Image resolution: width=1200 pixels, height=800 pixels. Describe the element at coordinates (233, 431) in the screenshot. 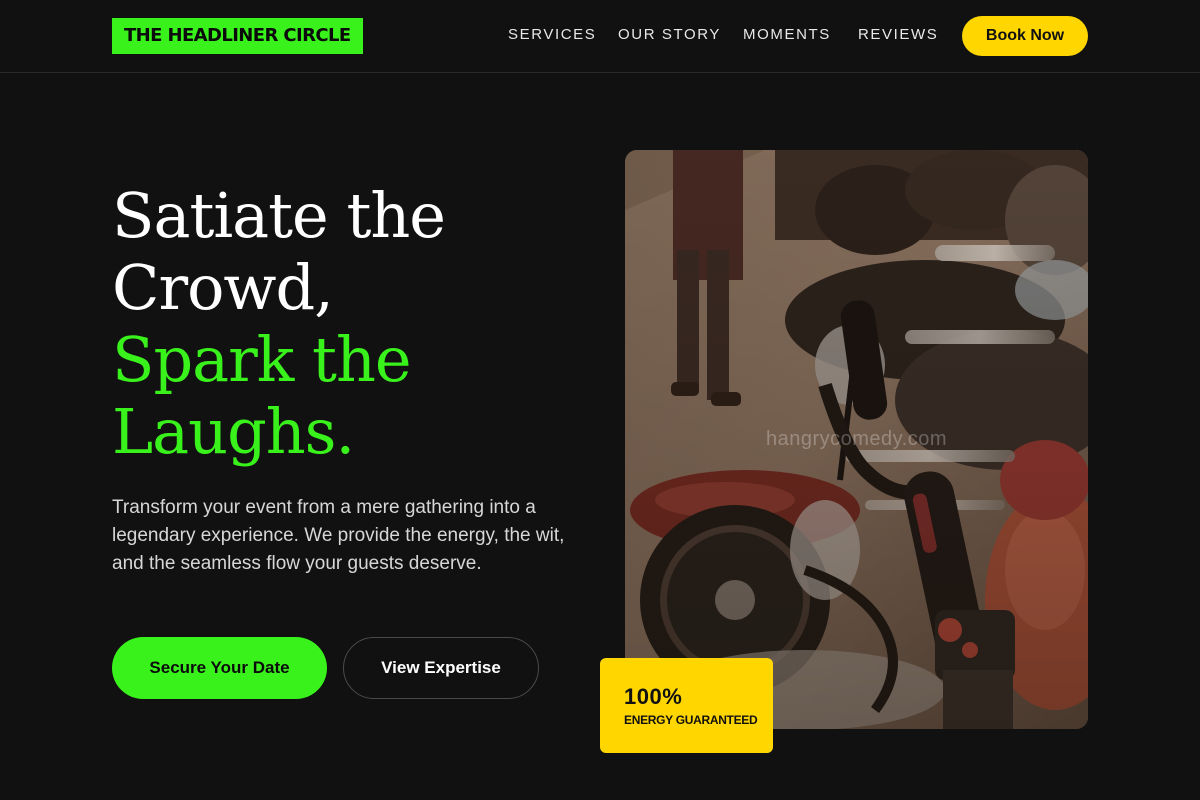

I see `hero-title-accent-line: Laughs.` at that location.